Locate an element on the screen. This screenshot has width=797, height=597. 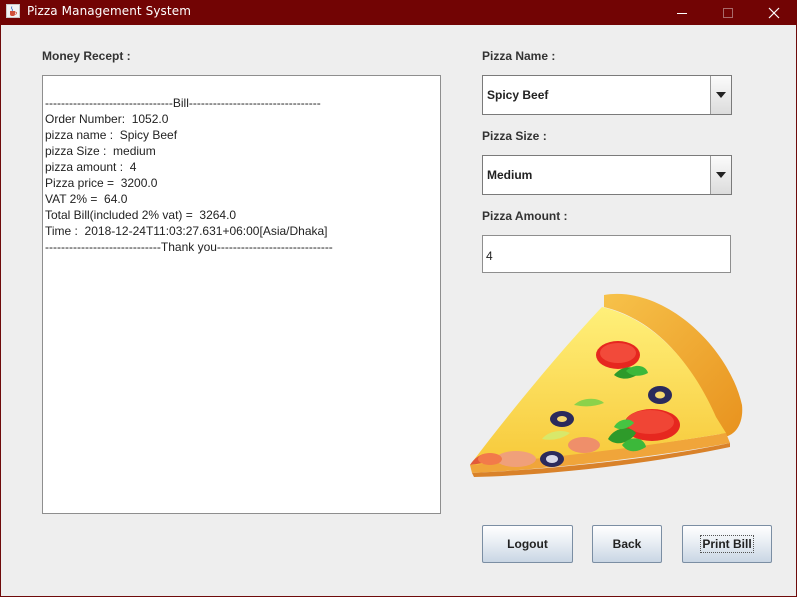
print-bill-button-label: Print Bill is located at coordinates (727, 544).